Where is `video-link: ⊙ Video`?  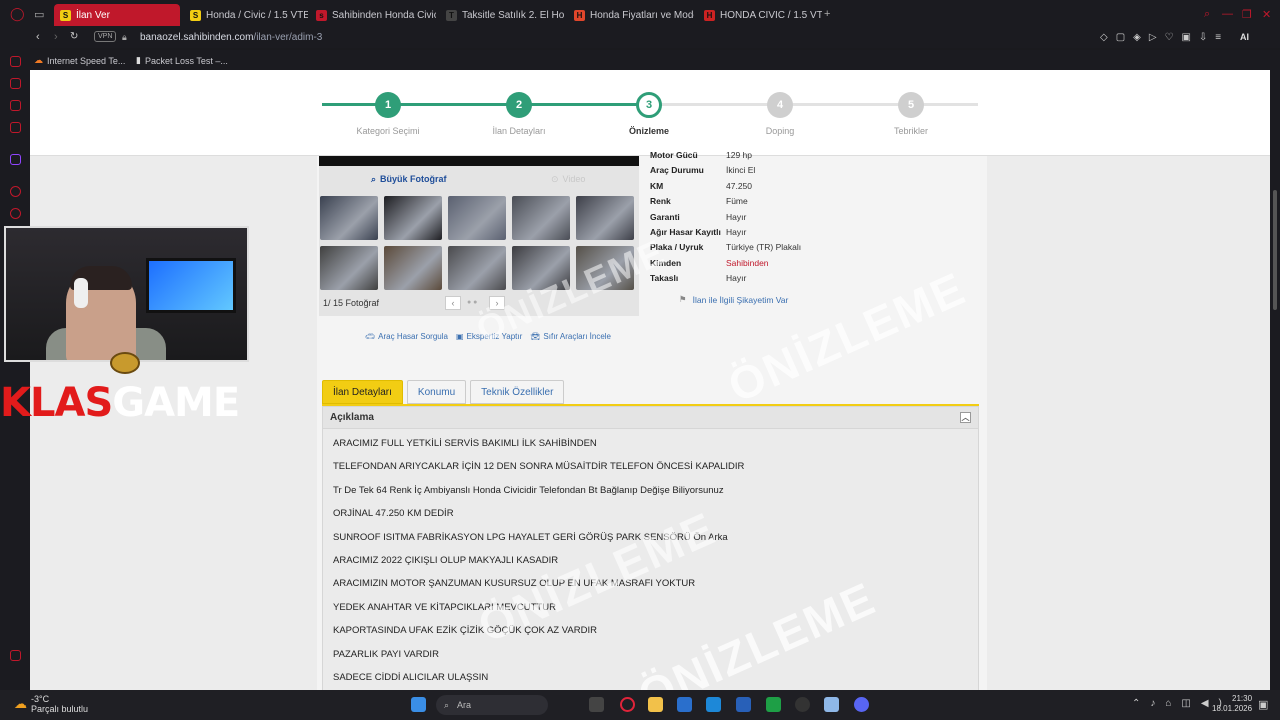 video-link: ⊙ Video is located at coordinates (568, 179).